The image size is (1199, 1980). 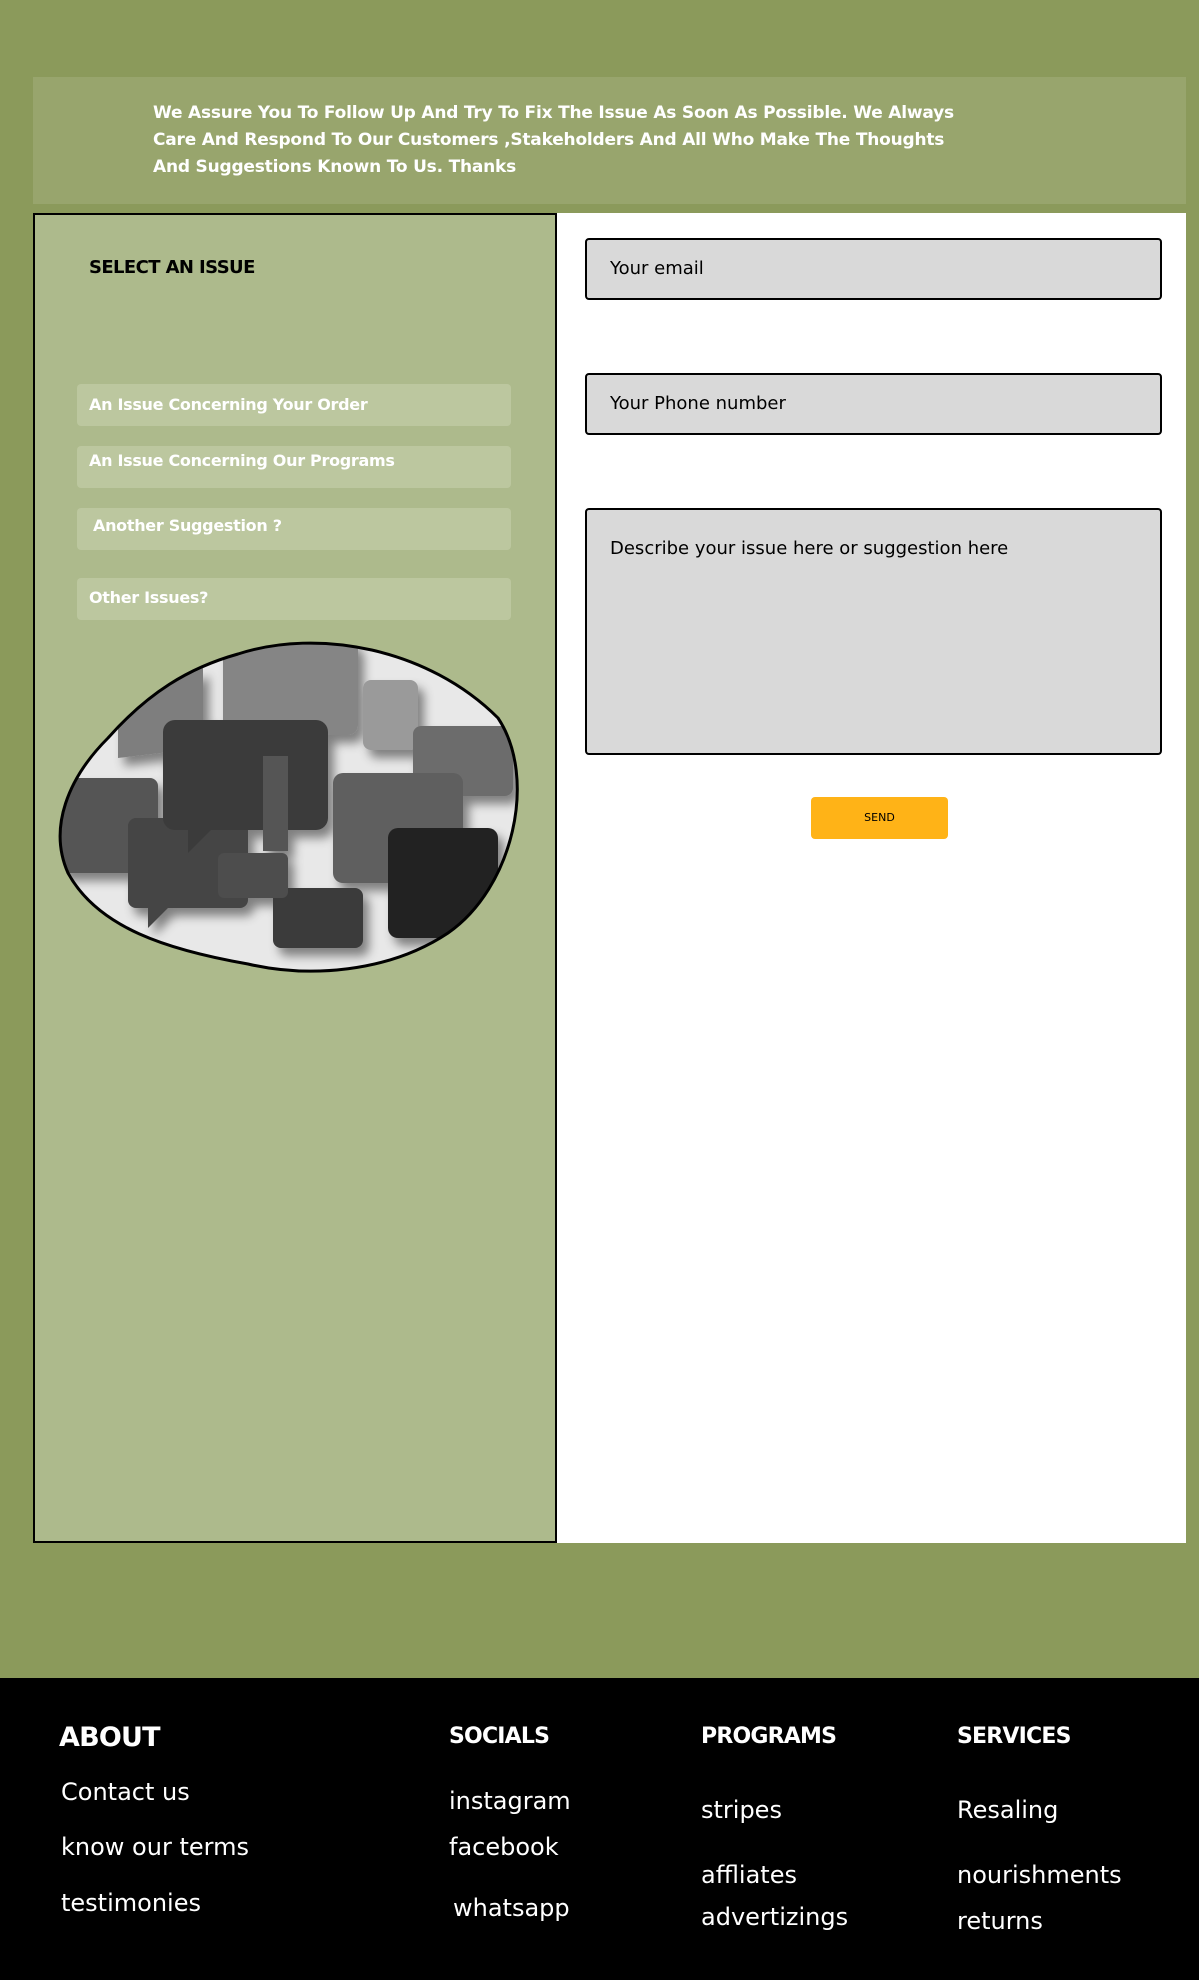 I want to click on issue-option-suggestion: Another Suggestion ?, so click(x=294, y=529).